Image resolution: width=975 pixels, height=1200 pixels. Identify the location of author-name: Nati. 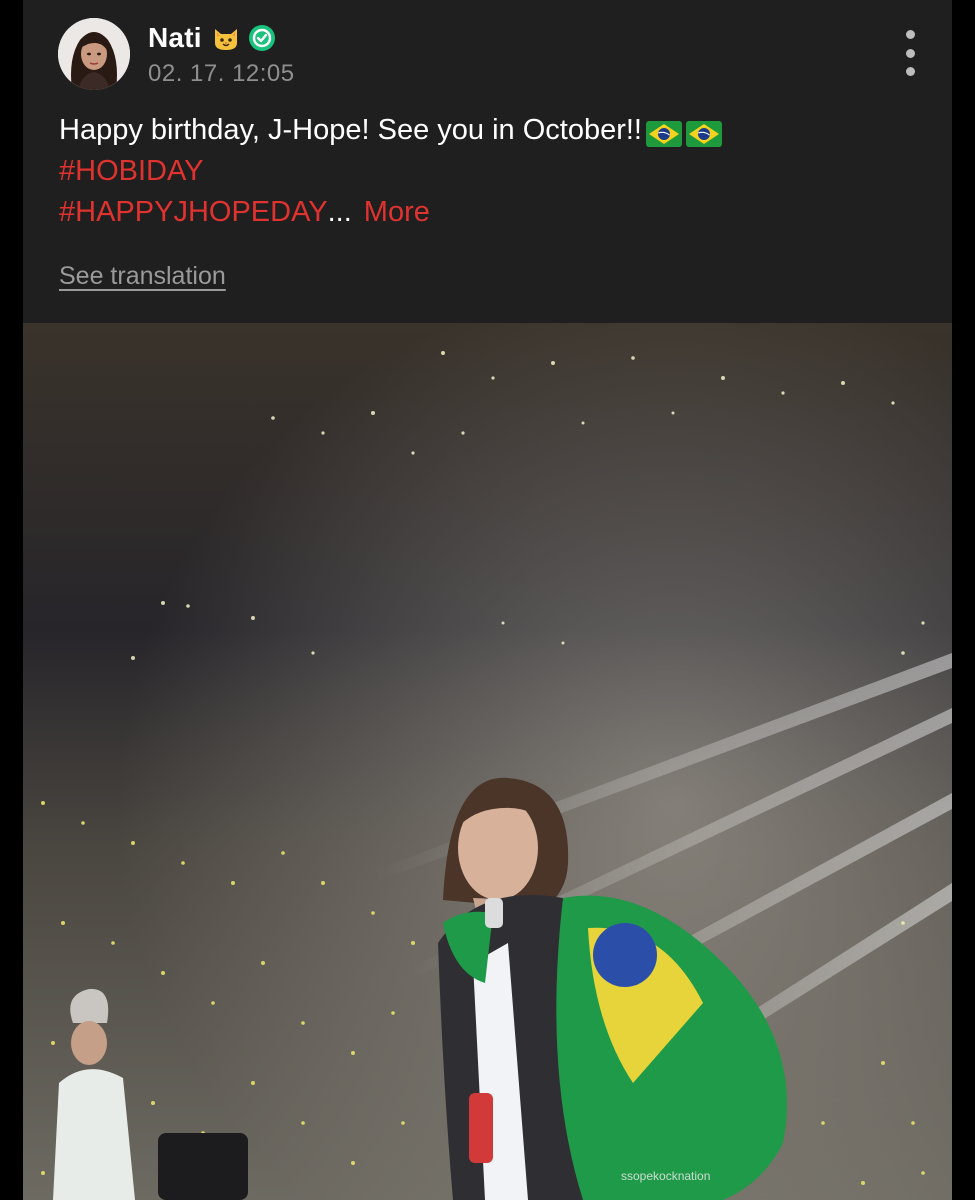
(175, 38).